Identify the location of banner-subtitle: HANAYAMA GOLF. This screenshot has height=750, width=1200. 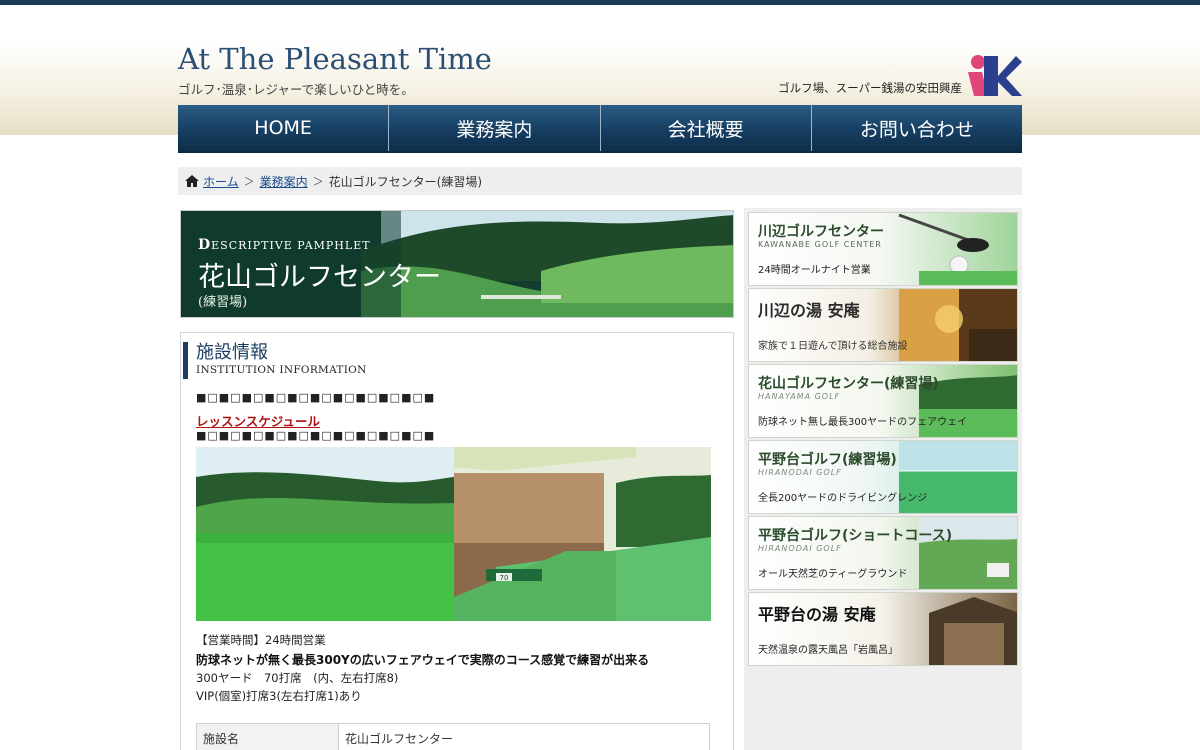
(799, 396).